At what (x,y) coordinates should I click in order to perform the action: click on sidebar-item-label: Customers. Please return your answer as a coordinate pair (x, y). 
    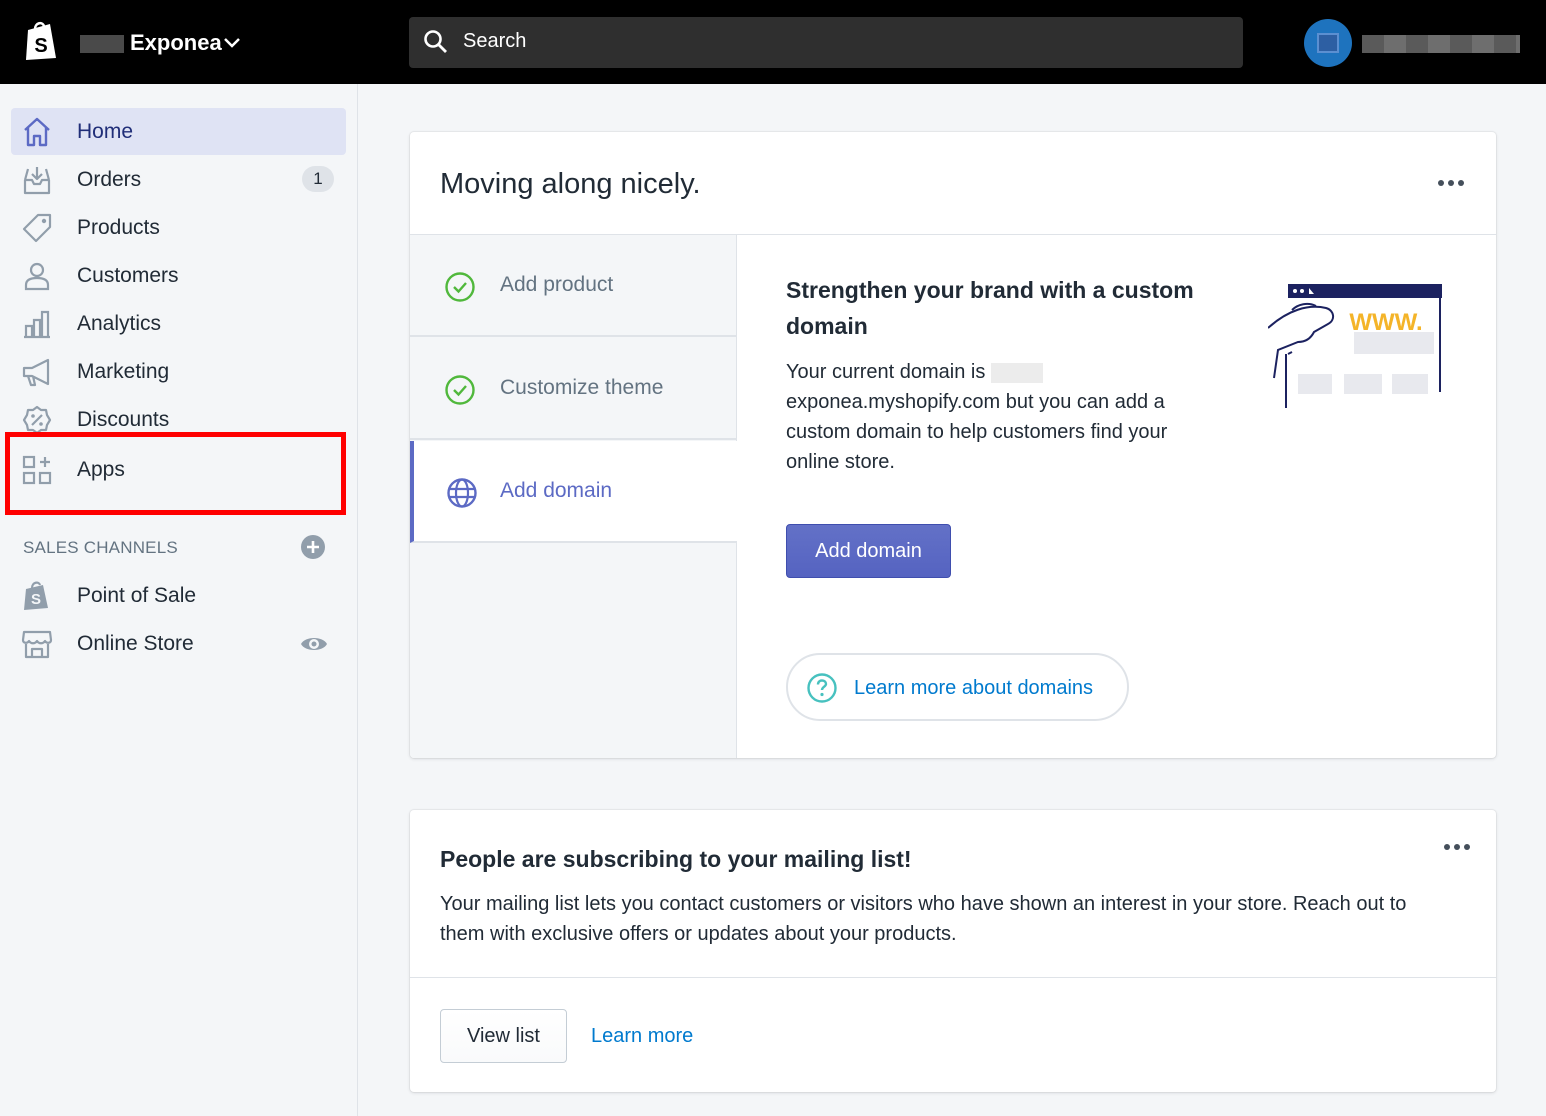
    Looking at the image, I should click on (128, 275).